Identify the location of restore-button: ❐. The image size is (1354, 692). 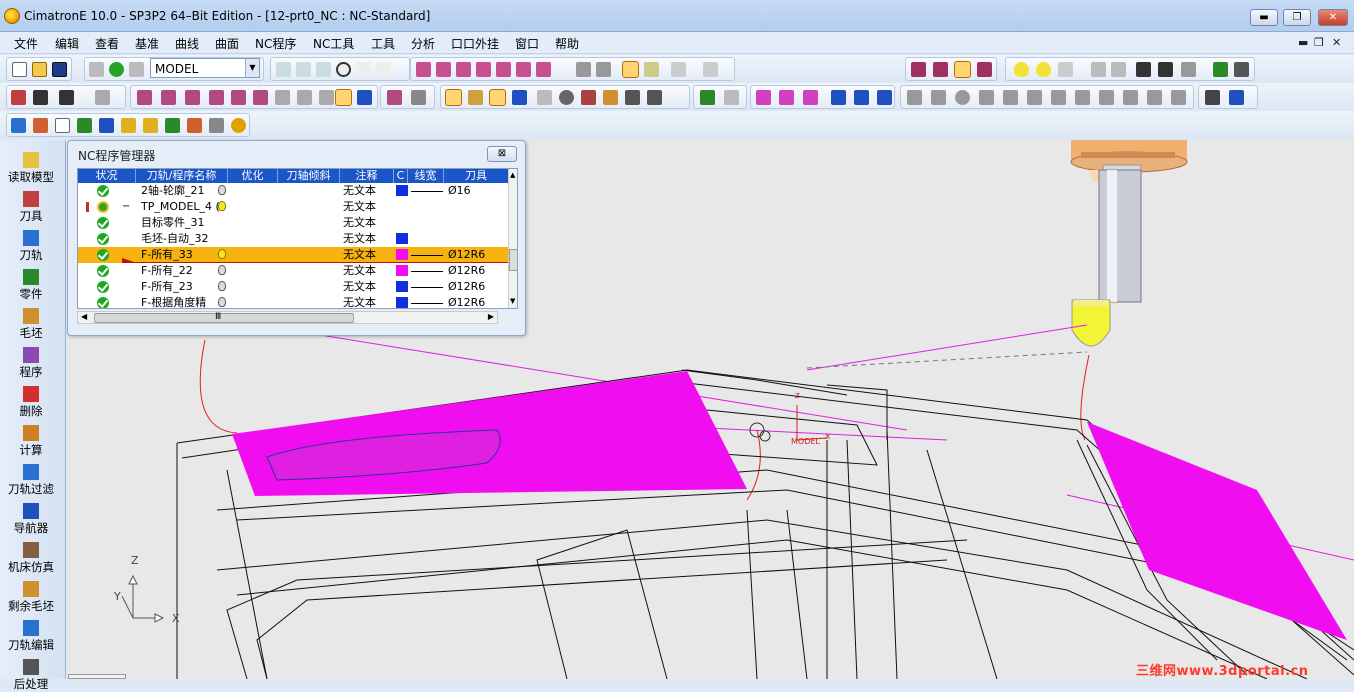
(1297, 17).